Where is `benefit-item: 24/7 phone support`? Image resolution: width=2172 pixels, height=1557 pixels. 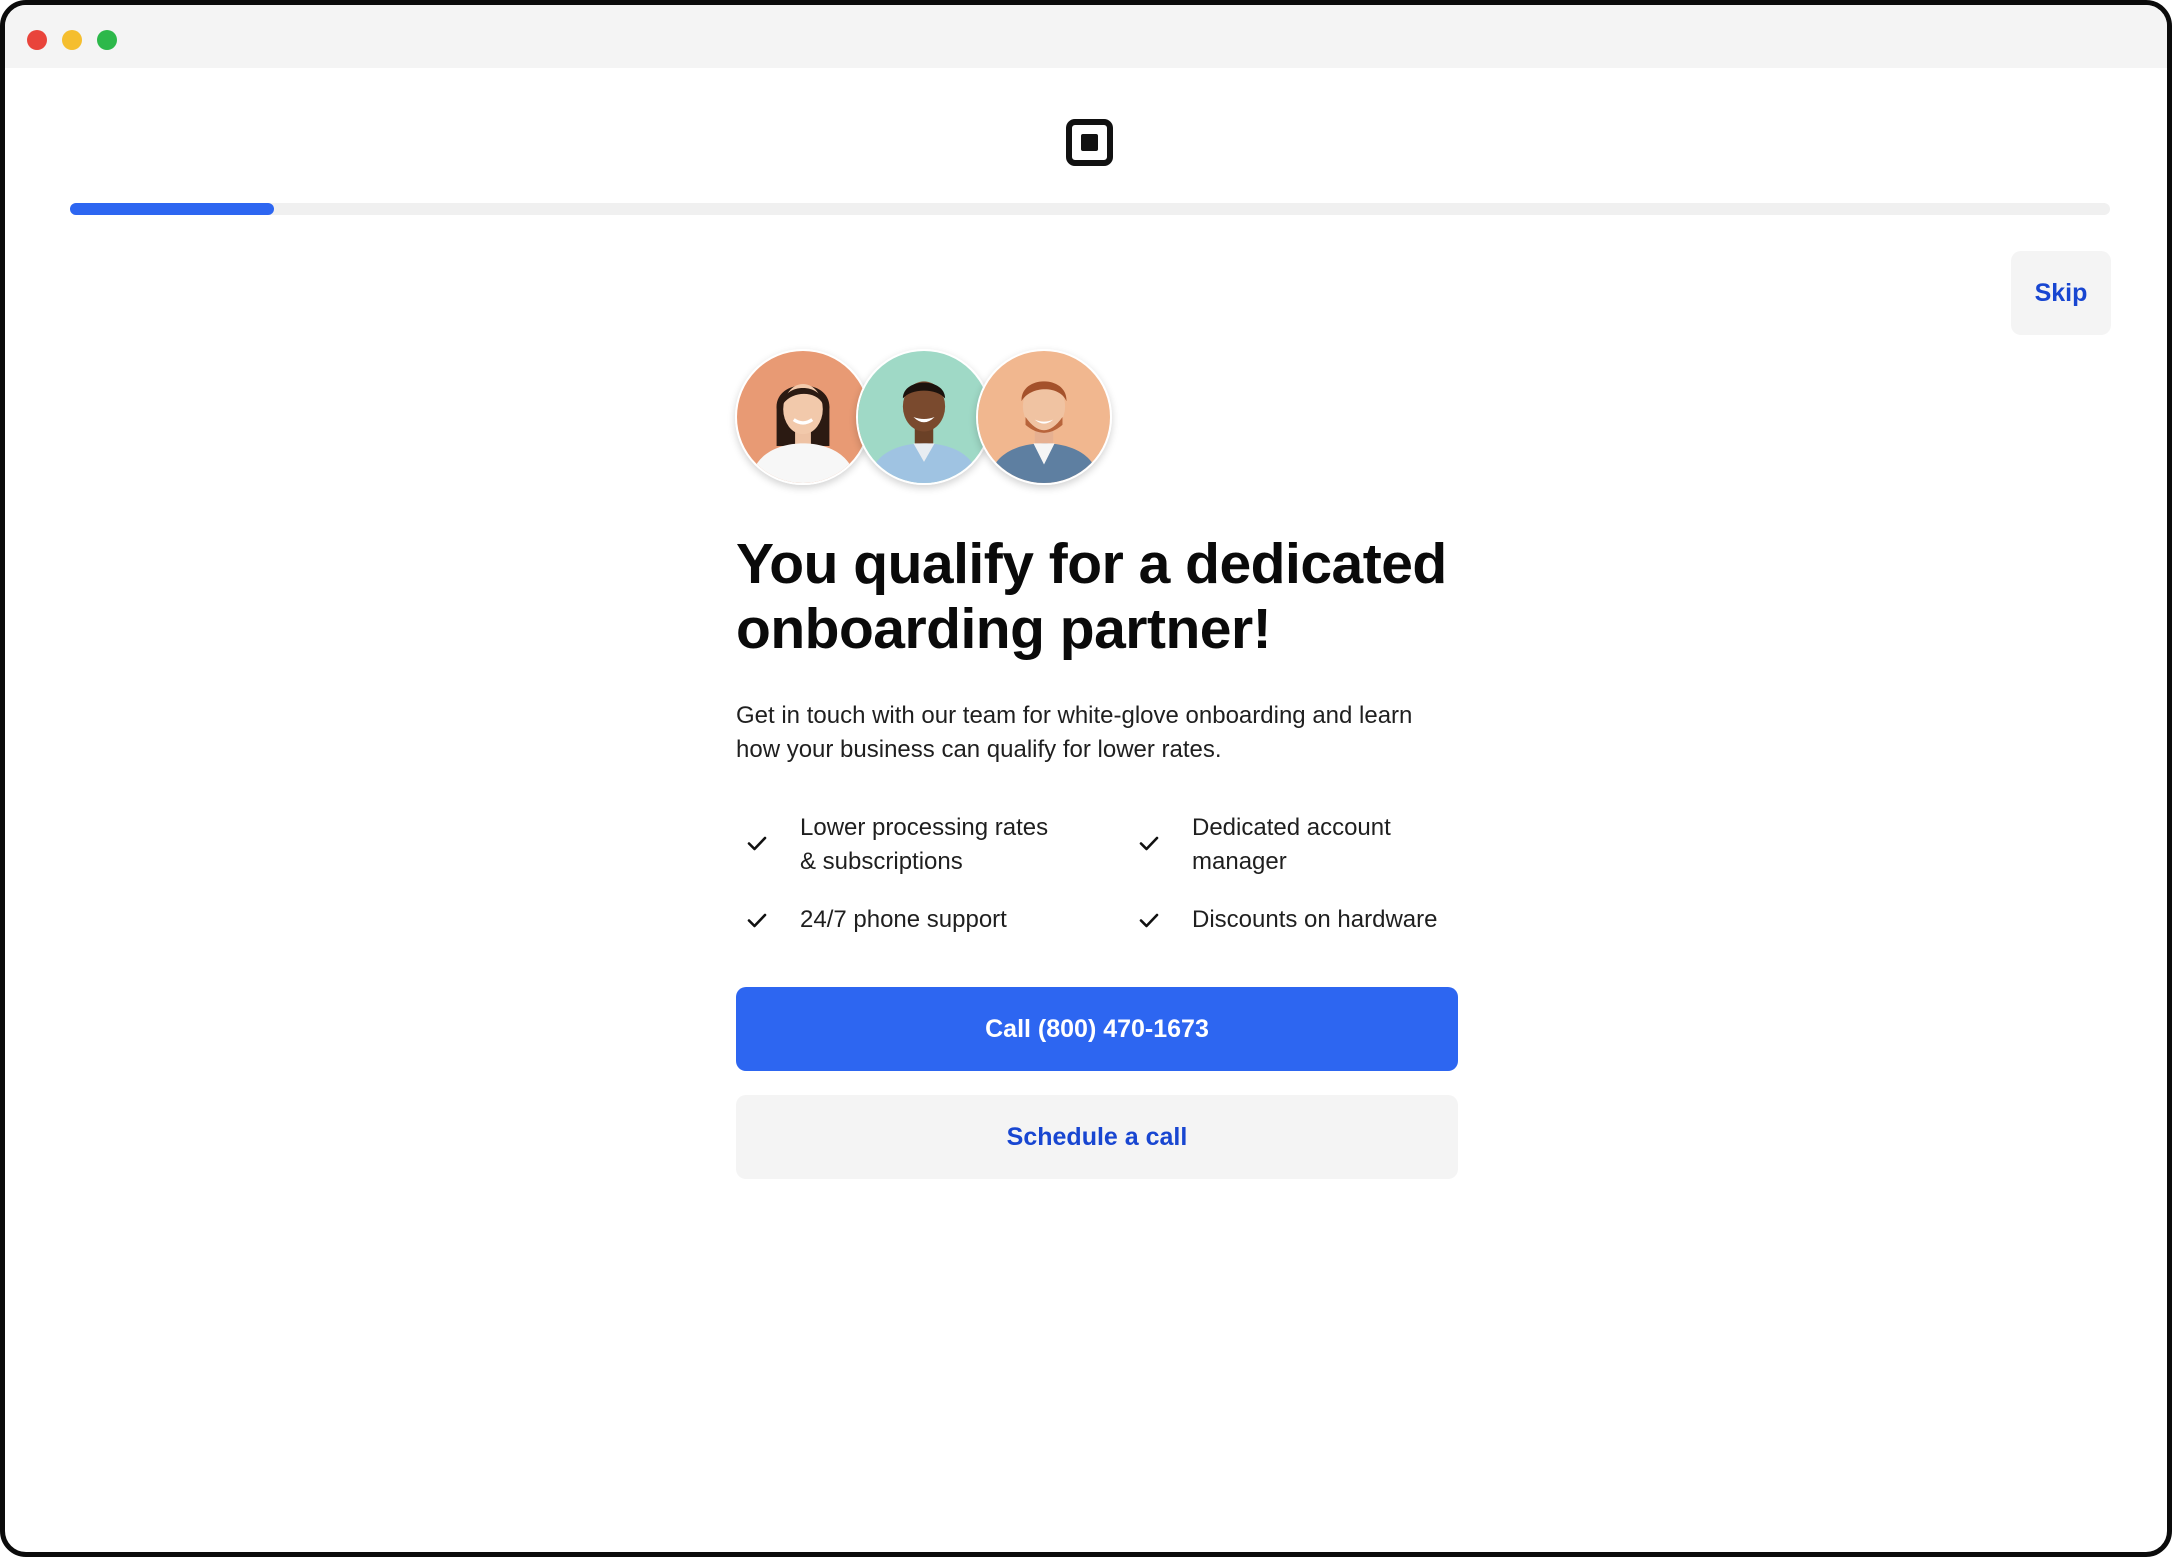
benefit-item: 24/7 phone support is located at coordinates (916, 920).